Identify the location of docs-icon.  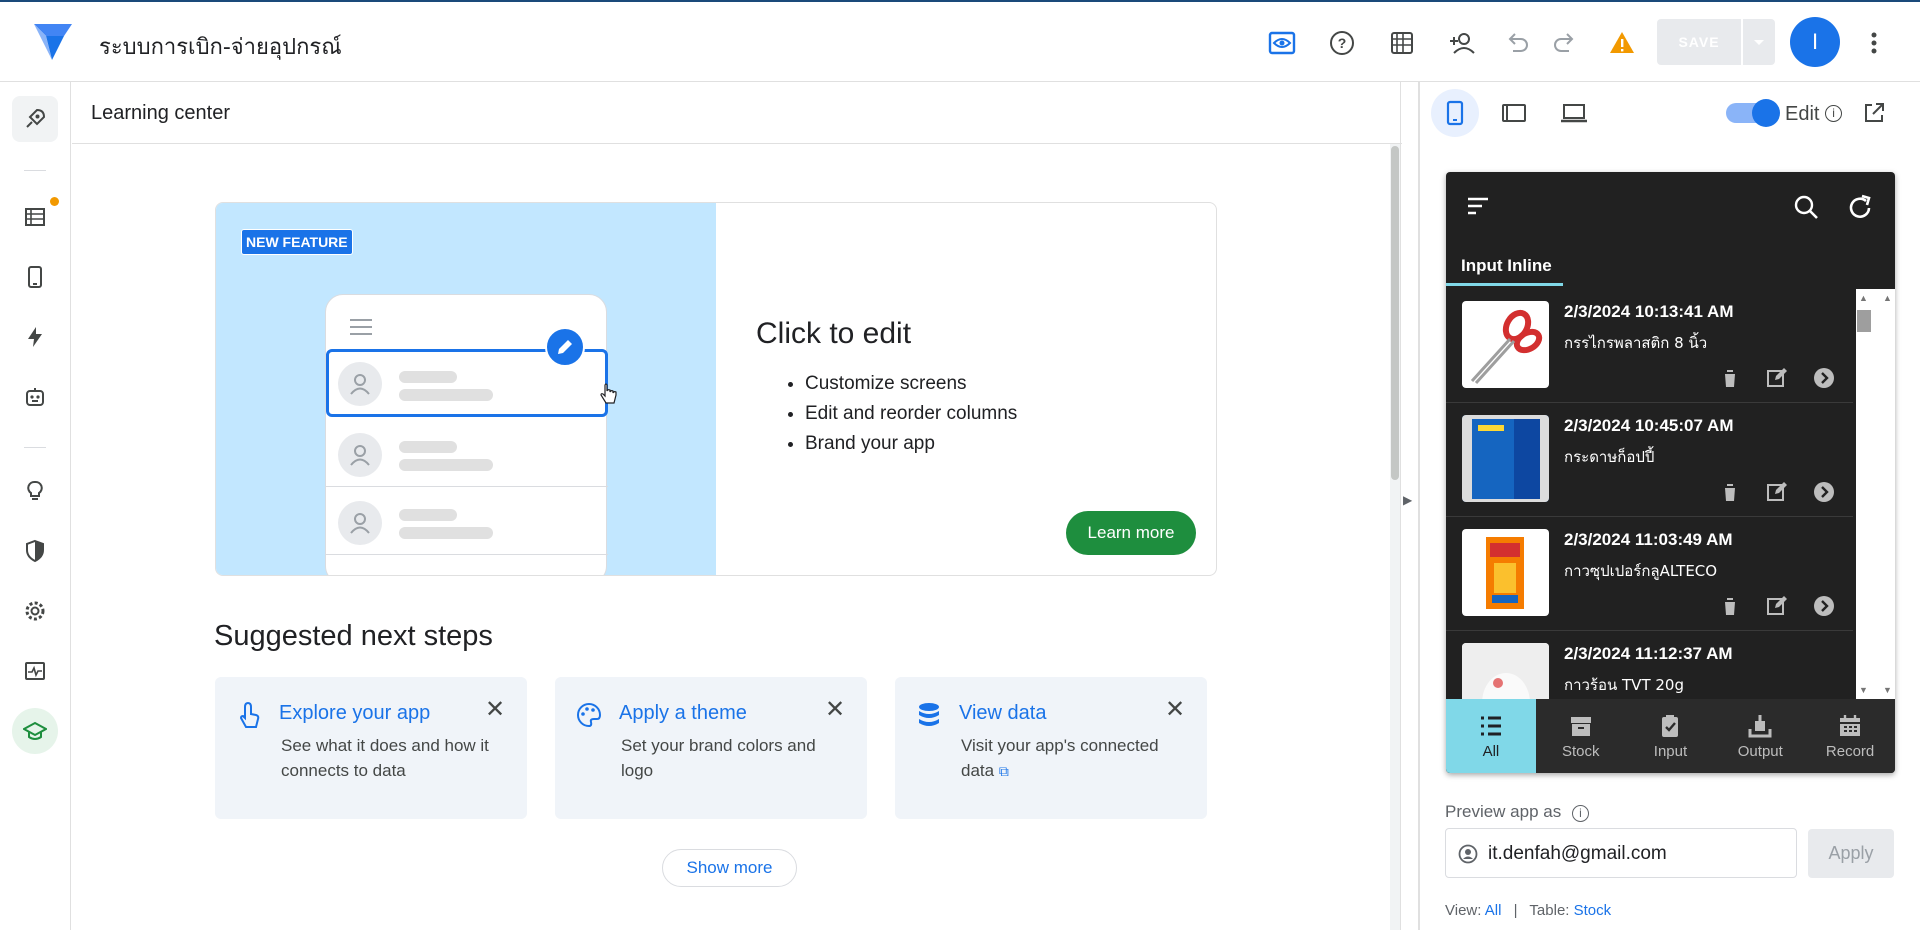
(1402, 43).